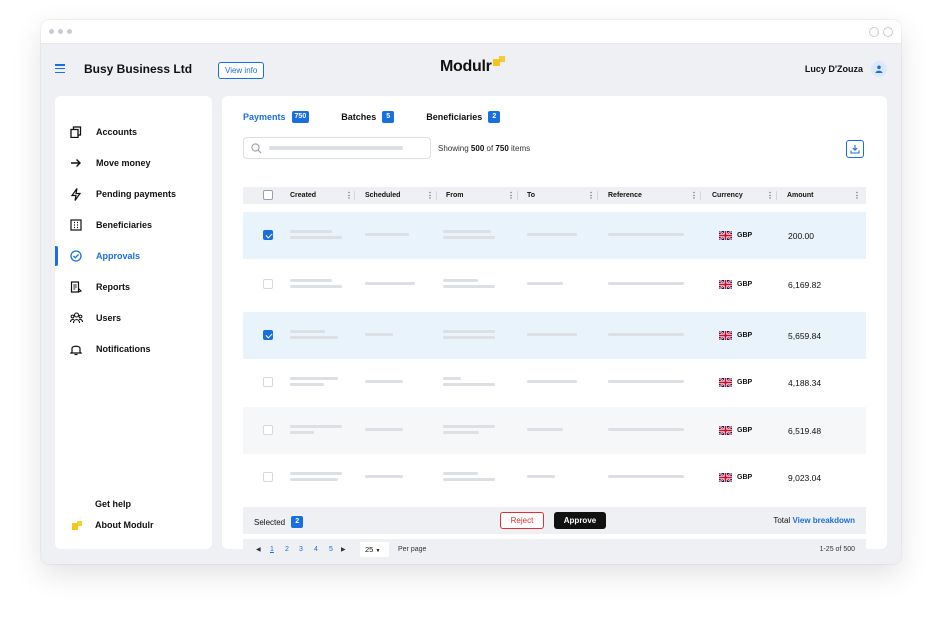 Image resolution: width=942 pixels, height=624 pixels. What do you see at coordinates (133, 349) in the screenshot?
I see `sidebar-item-notifications: Notifications` at bounding box center [133, 349].